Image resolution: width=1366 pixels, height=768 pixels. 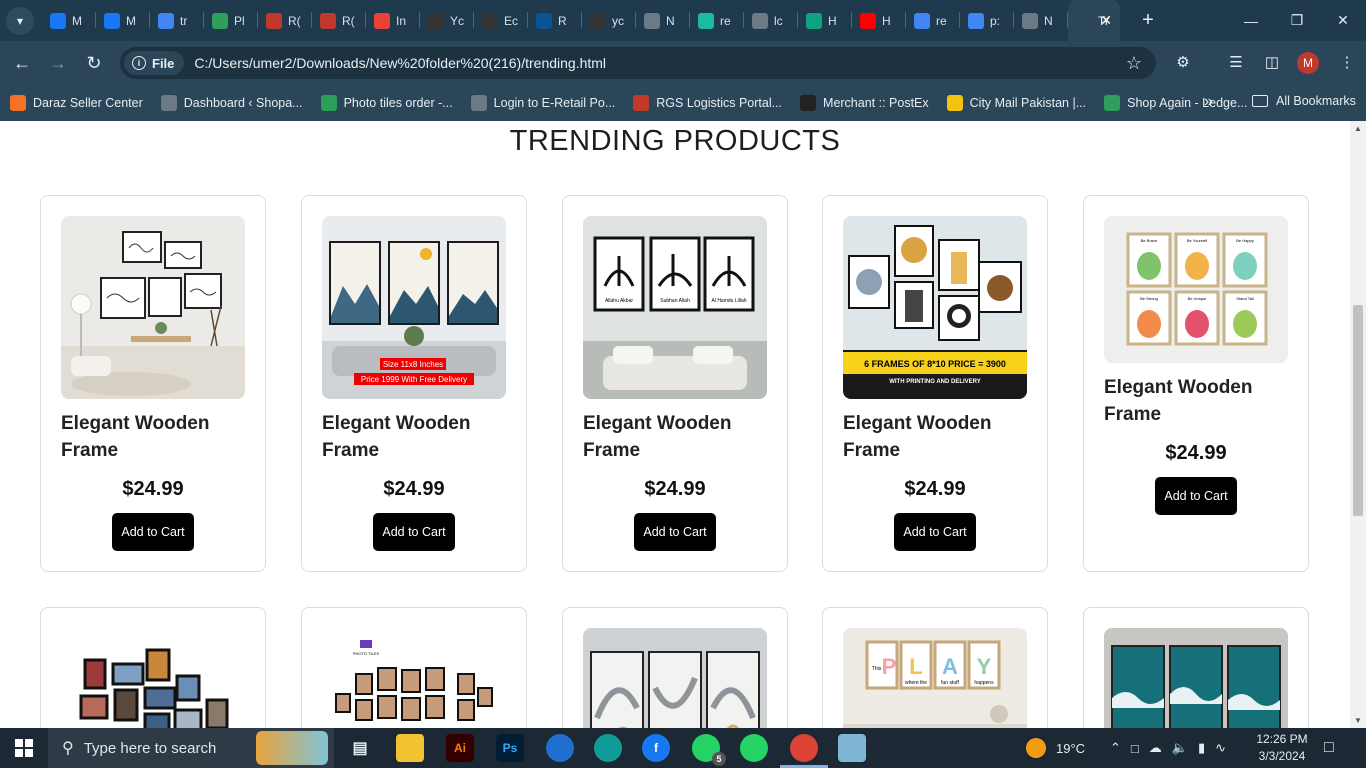 I want to click on page-scrollbar: ▲ ▼, so click(x=1358, y=424).